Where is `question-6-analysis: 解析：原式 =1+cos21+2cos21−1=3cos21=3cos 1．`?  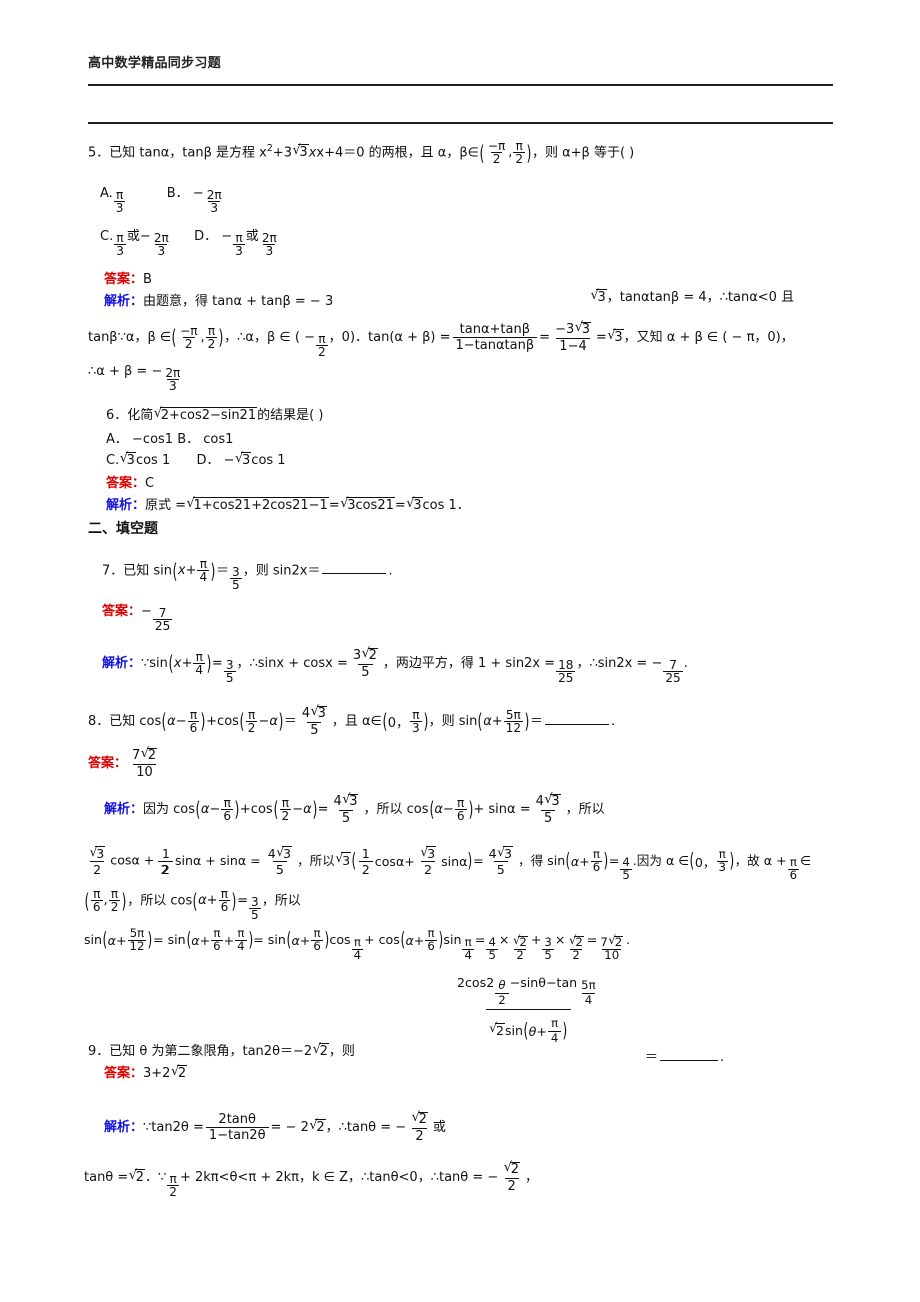 question-6-analysis: 解析：原式 =1+cos21+2cos21−1=3cos21=3cos 1． is located at coordinates (288, 503).